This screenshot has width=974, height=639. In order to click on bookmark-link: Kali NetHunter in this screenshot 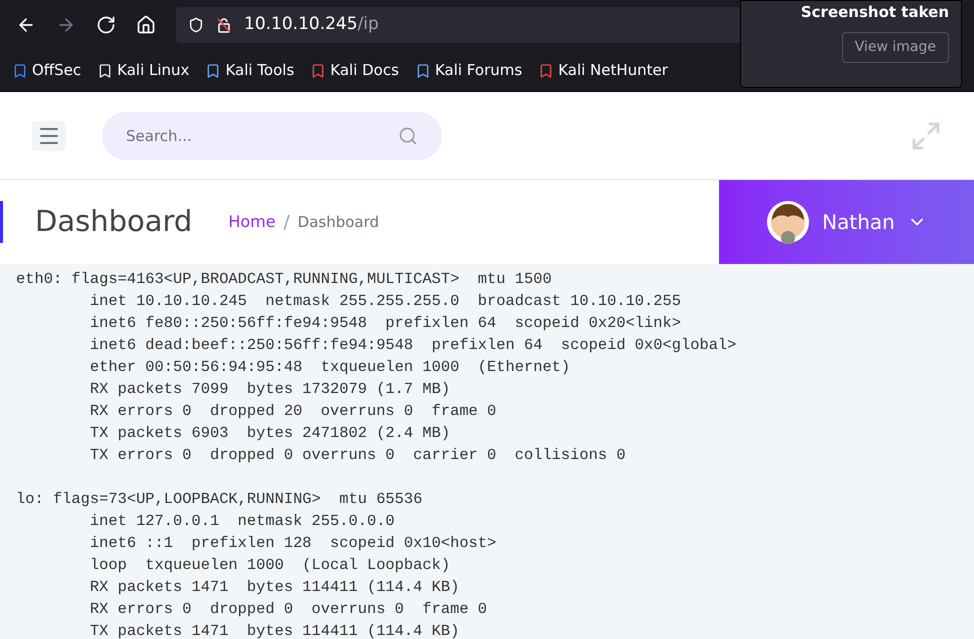, I will do `click(603, 70)`.